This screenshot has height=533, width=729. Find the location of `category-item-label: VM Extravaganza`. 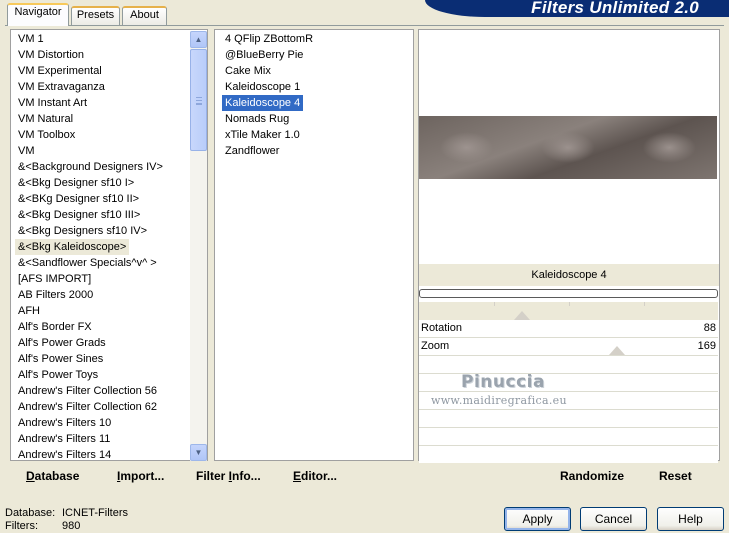

category-item-label: VM Extravaganza is located at coordinates (61, 87).